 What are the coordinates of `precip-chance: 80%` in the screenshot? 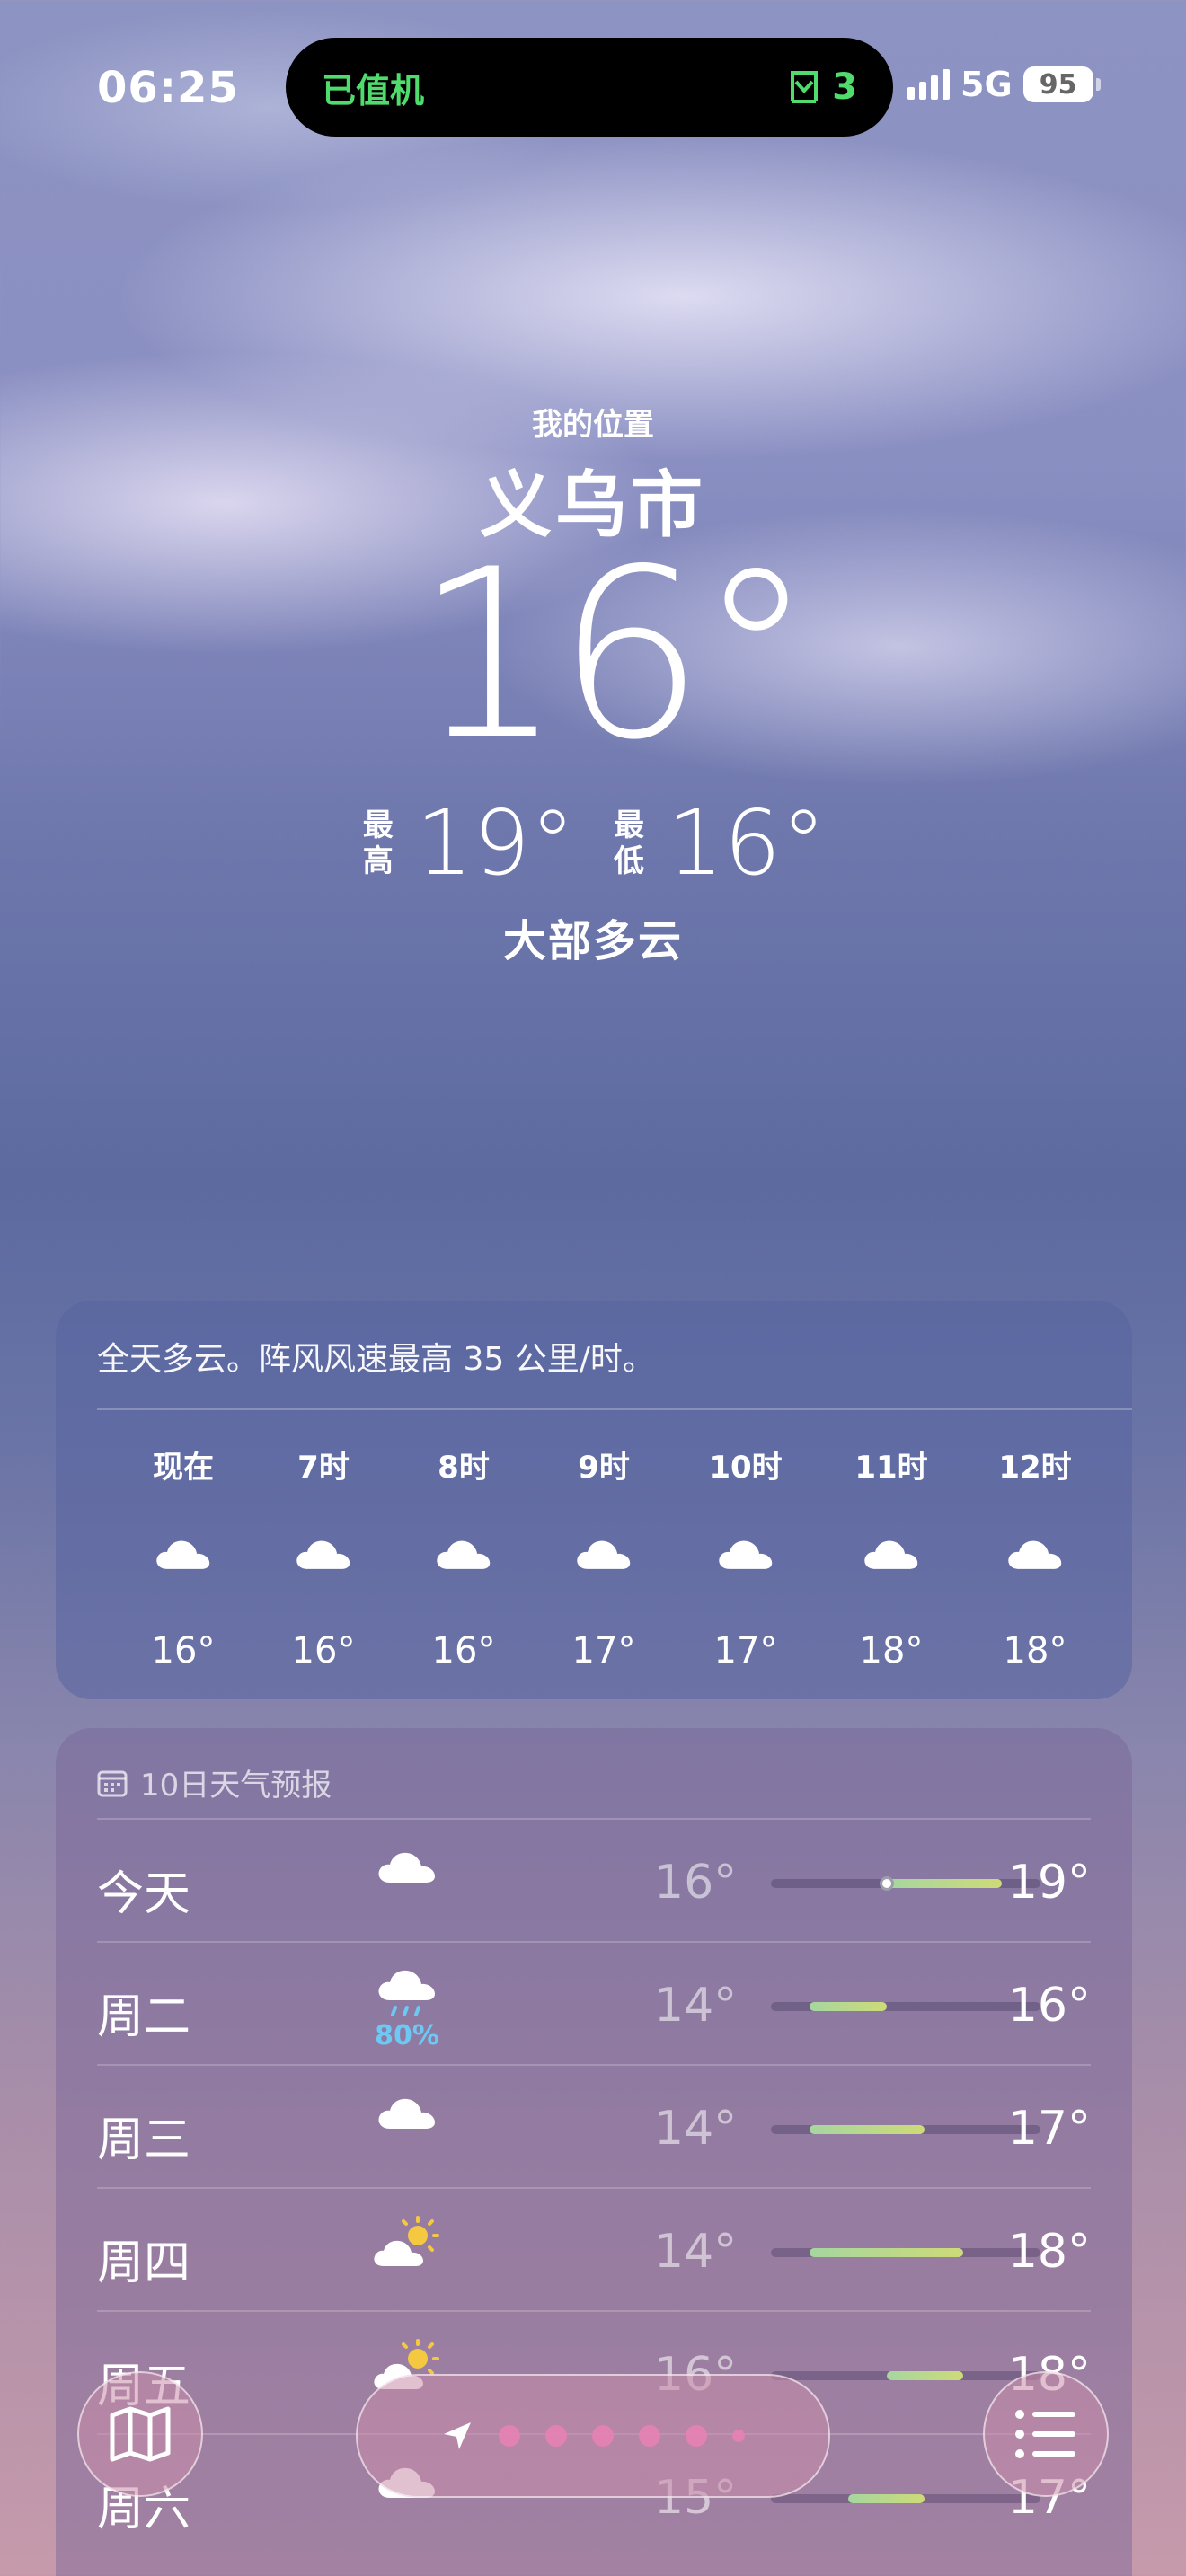 It's located at (407, 2035).